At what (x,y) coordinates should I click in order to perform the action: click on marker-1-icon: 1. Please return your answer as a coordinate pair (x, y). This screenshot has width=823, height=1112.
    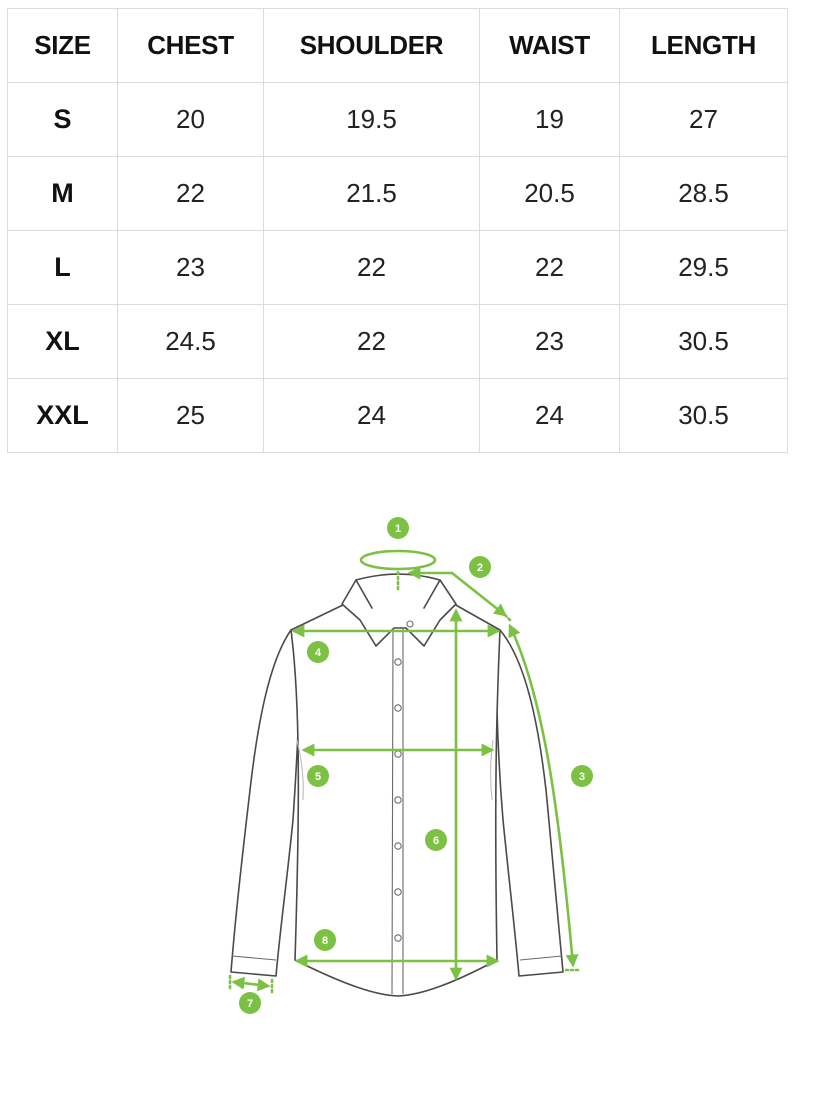
    Looking at the image, I should click on (398, 528).